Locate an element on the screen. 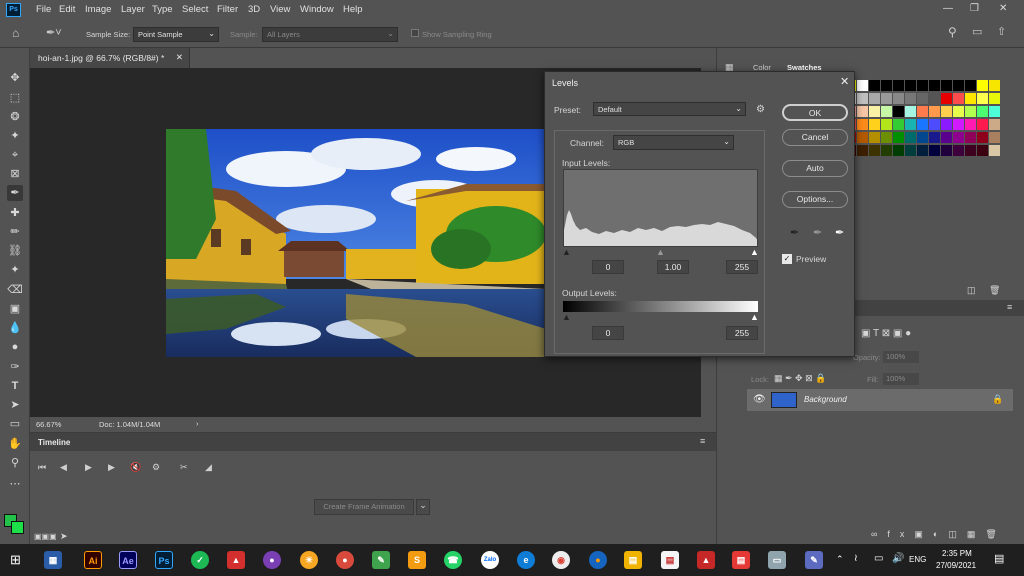  lasso-tool-icon: ❂ is located at coordinates (15, 117).